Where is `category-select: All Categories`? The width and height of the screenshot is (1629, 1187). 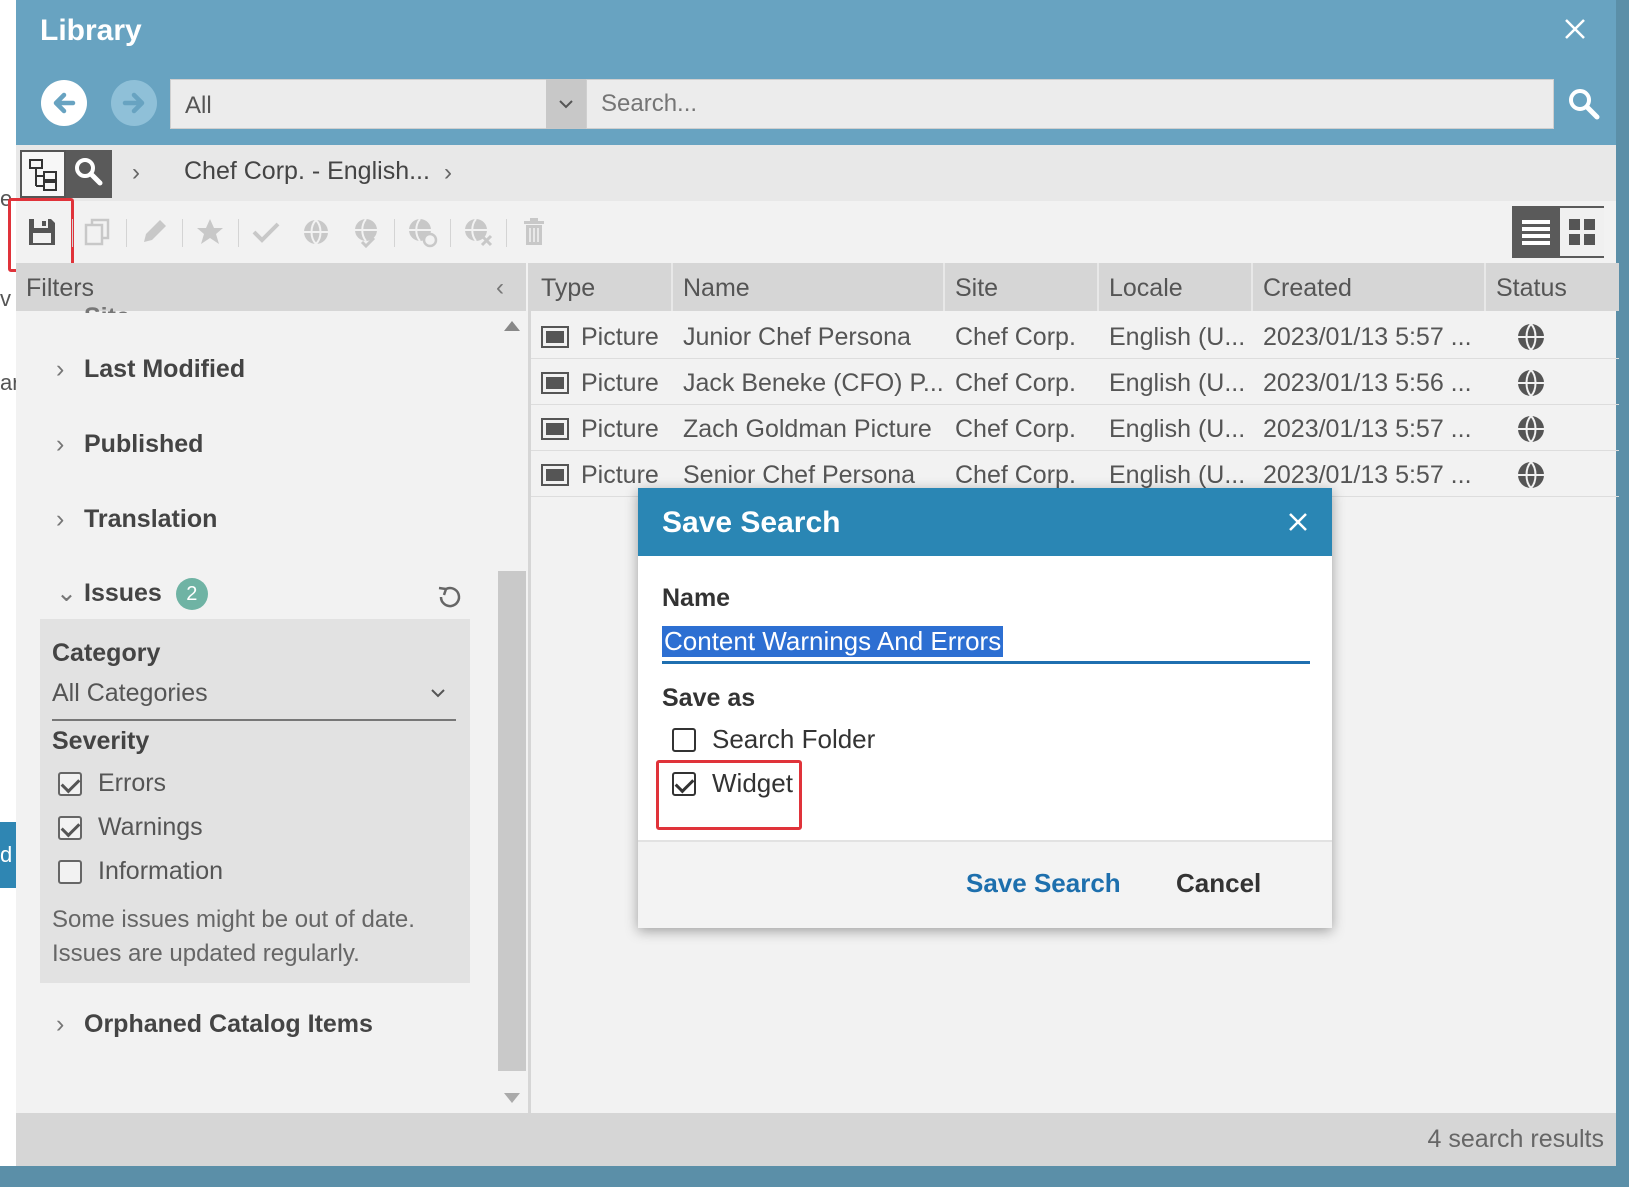 category-select: All Categories is located at coordinates (254, 700).